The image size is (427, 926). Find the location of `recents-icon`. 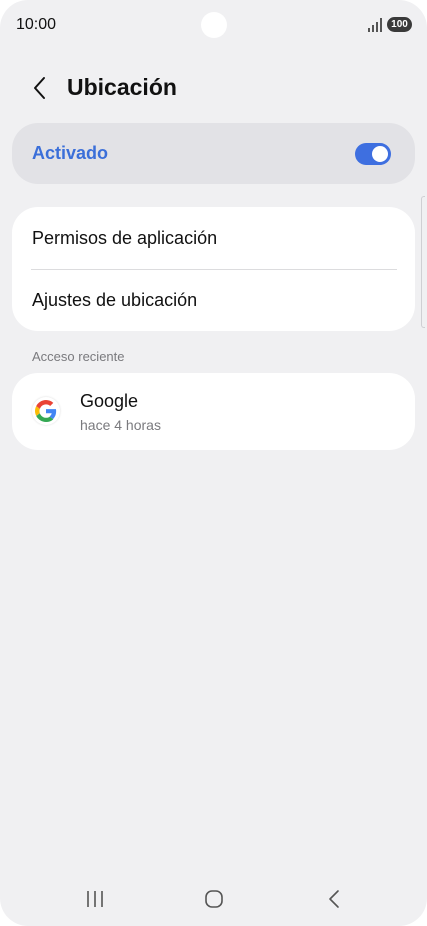

recents-icon is located at coordinates (95, 899).